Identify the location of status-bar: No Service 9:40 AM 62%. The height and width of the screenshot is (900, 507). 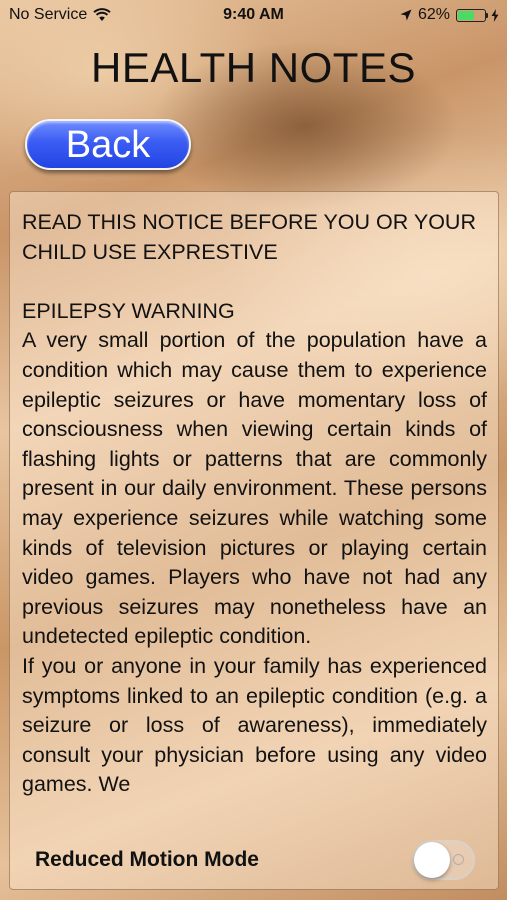
(253, 16).